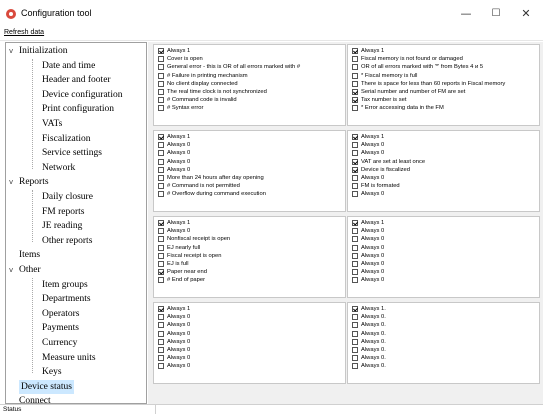 This screenshot has height=414, width=543. I want to click on maximize-button: ☐, so click(496, 14).